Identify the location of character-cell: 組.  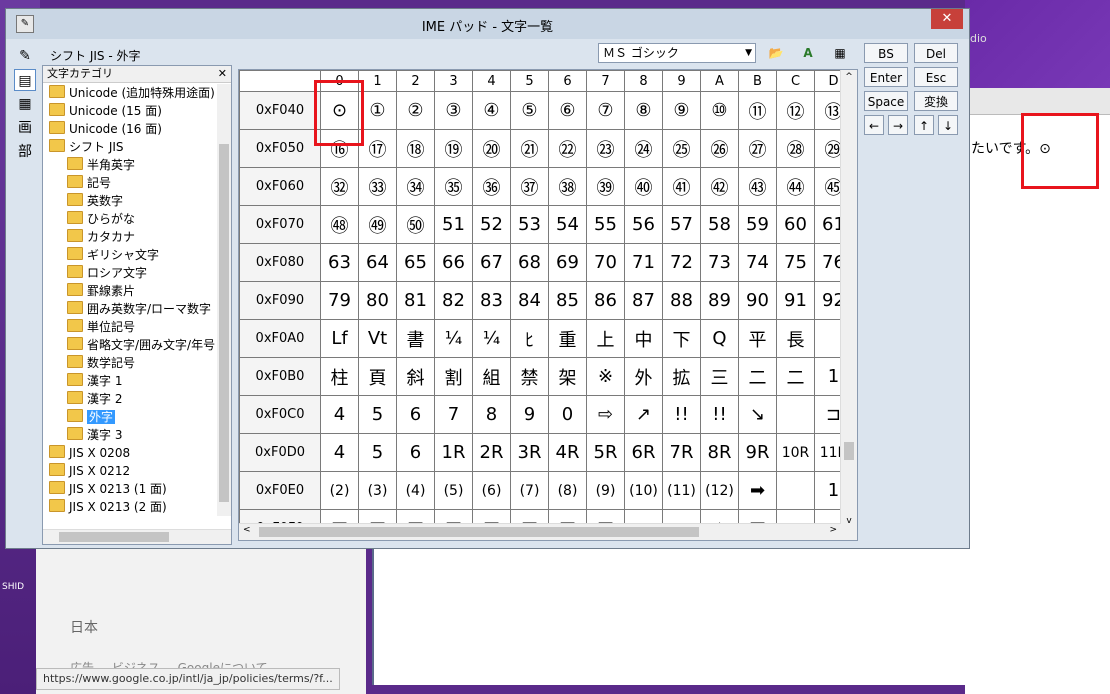
(491, 376).